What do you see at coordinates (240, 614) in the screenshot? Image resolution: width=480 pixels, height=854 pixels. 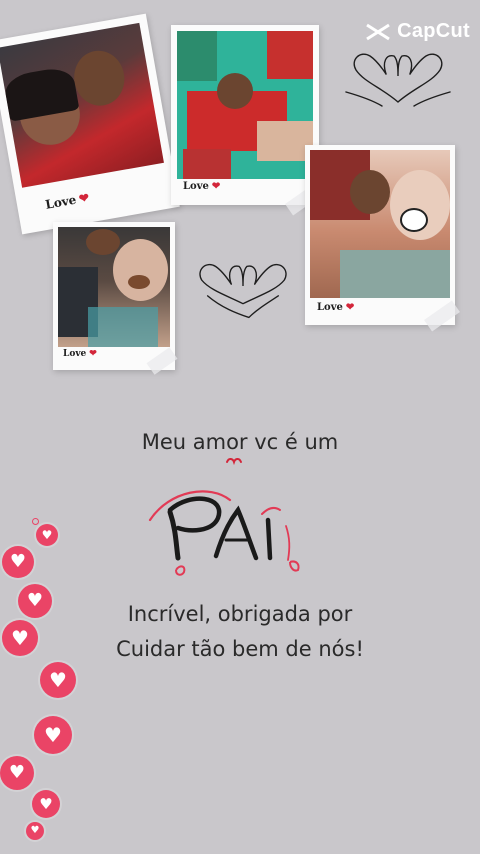 I see `message-line-2: Incrível, obrigada por` at bounding box center [240, 614].